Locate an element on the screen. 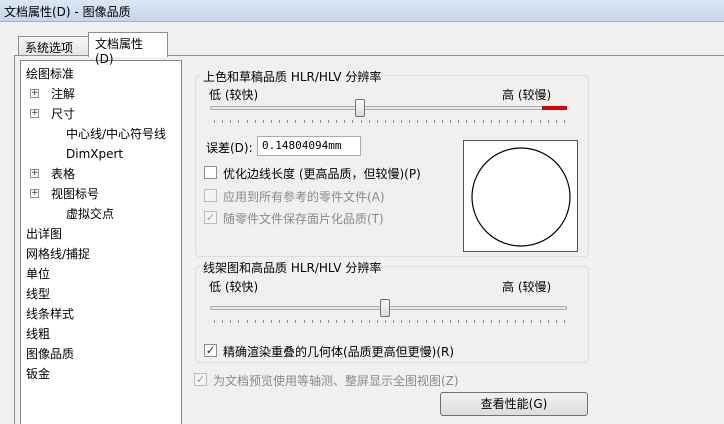 This screenshot has width=724, height=424. tree-item: + 注解 is located at coordinates (101, 94).